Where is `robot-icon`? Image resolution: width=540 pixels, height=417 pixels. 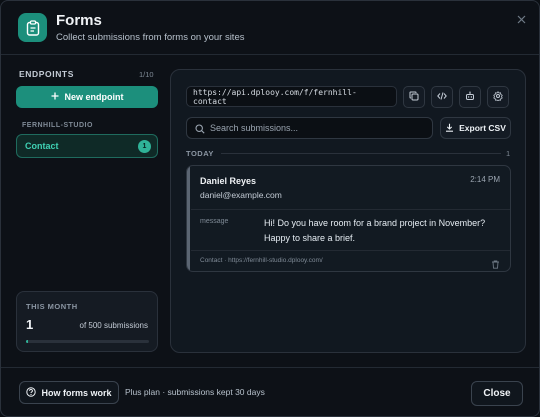 robot-icon is located at coordinates (470, 97).